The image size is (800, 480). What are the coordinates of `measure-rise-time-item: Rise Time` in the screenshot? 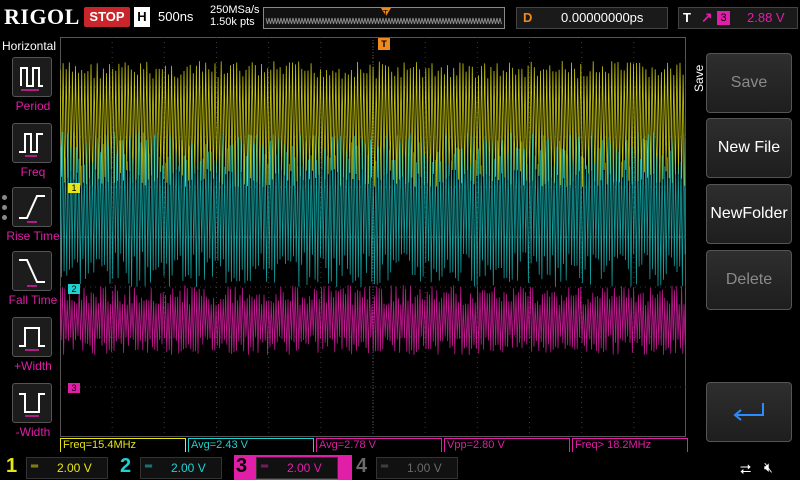 It's located at (33, 218).